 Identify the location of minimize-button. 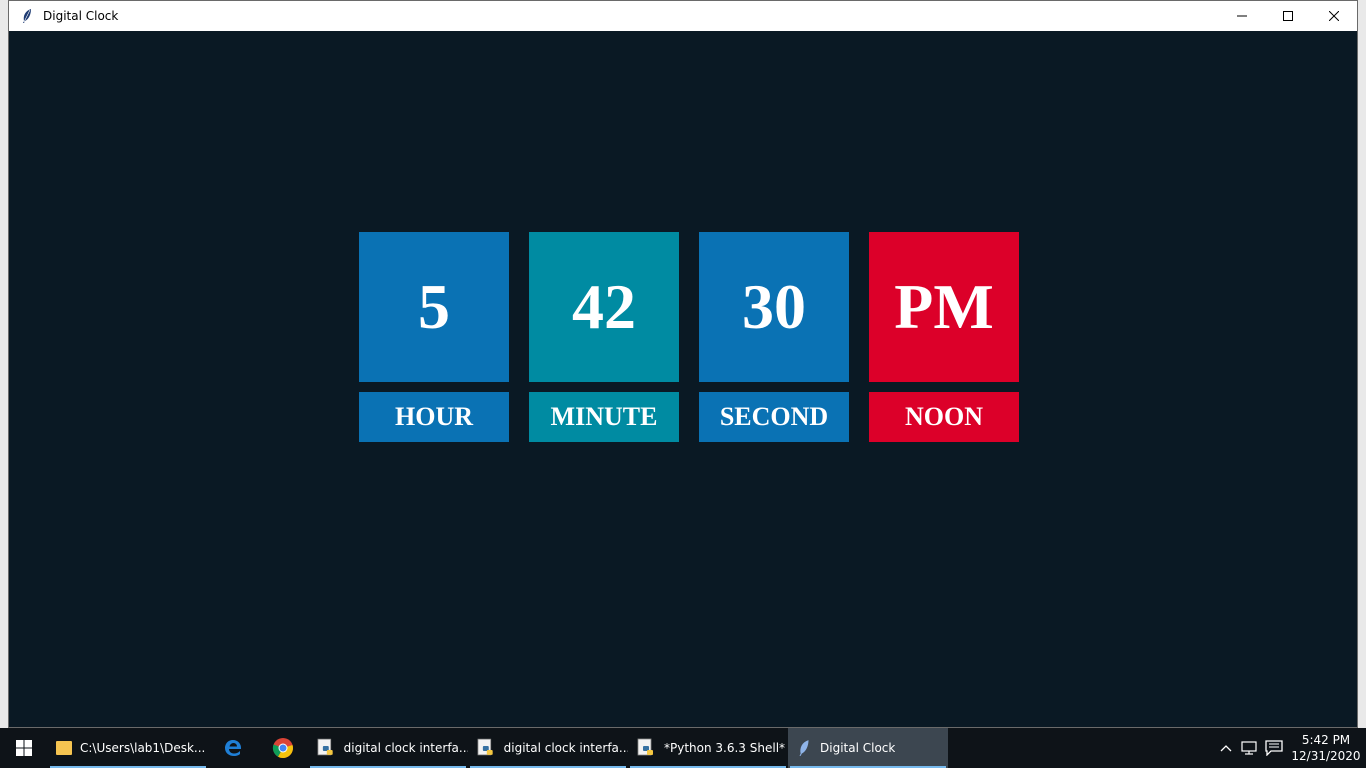
(1242, 16).